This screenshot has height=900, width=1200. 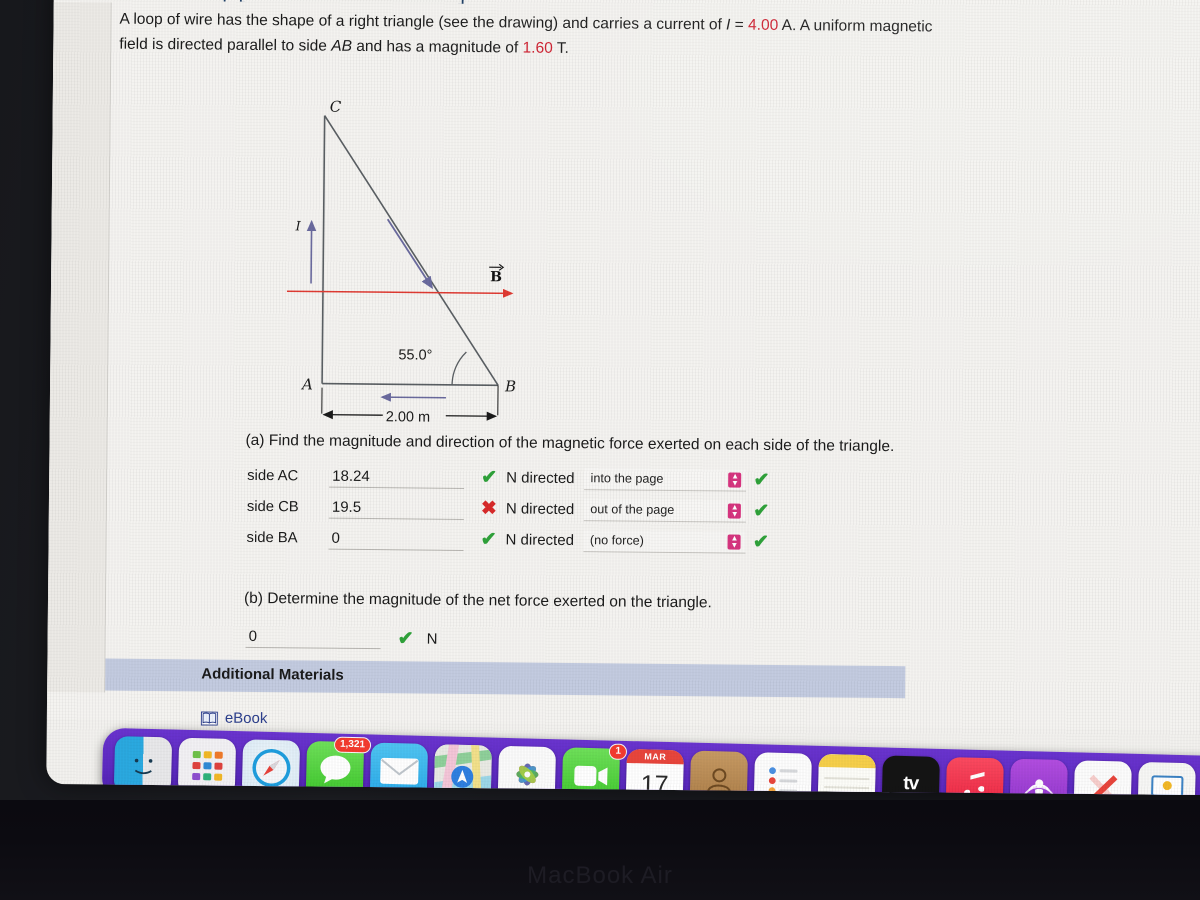 What do you see at coordinates (510, 386) in the screenshot?
I see `figure-vertex-b: B` at bounding box center [510, 386].